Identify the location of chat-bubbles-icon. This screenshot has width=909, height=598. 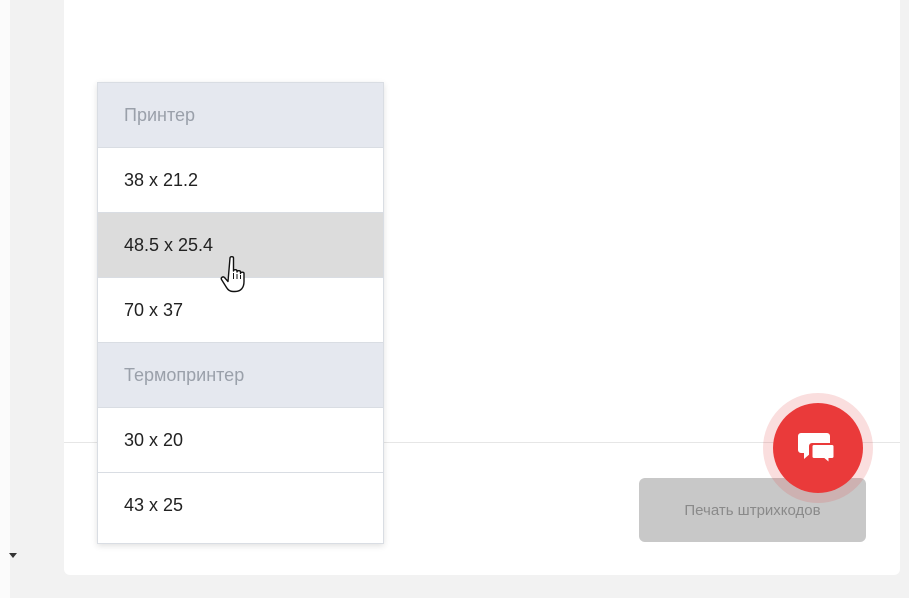
(816, 449).